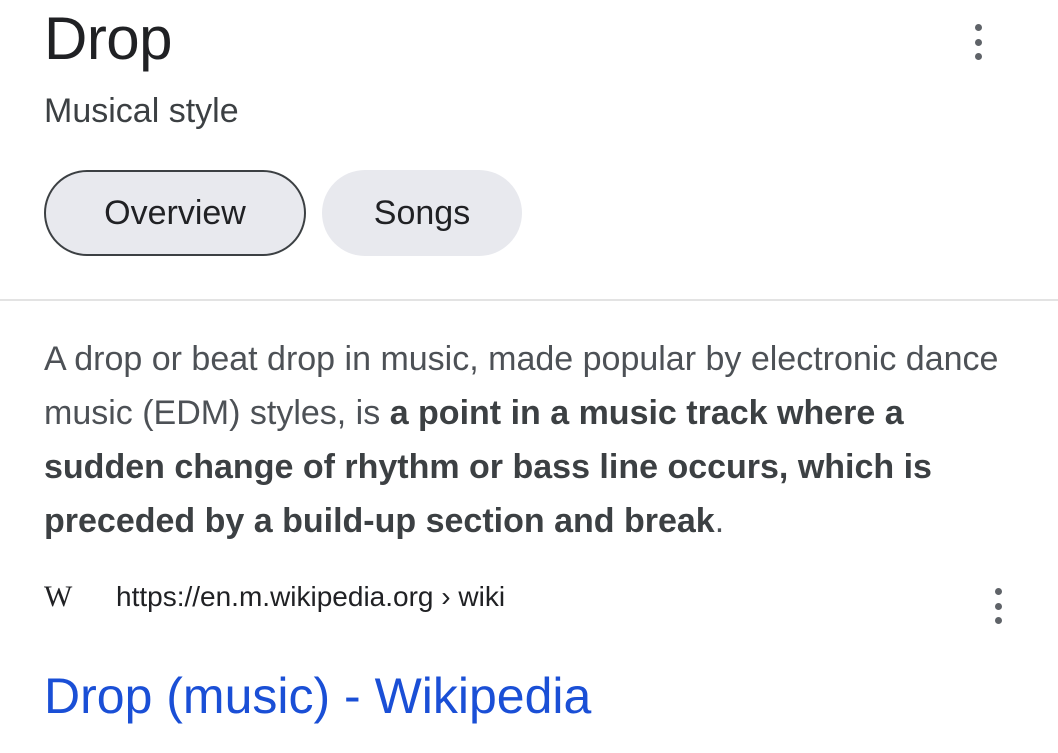 The height and width of the screenshot is (753, 1058). I want to click on result-more-options-icon, so click(998, 606).